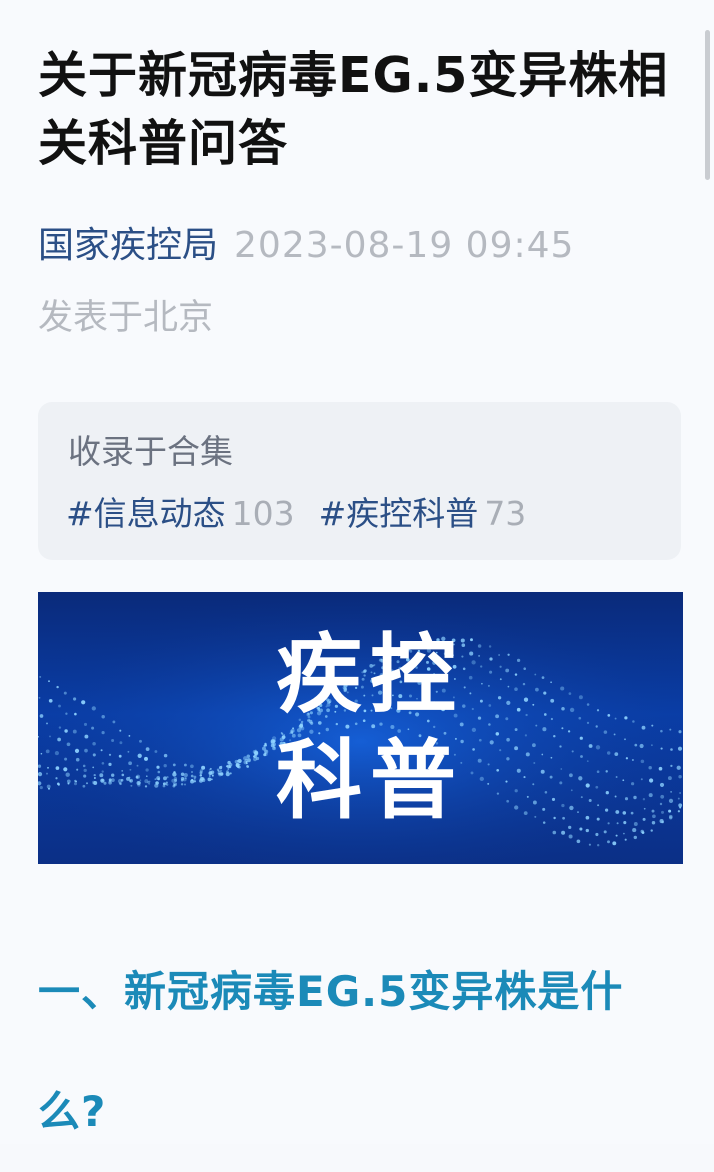  I want to click on collection-tag-info: #信息动态 103, so click(180, 514).